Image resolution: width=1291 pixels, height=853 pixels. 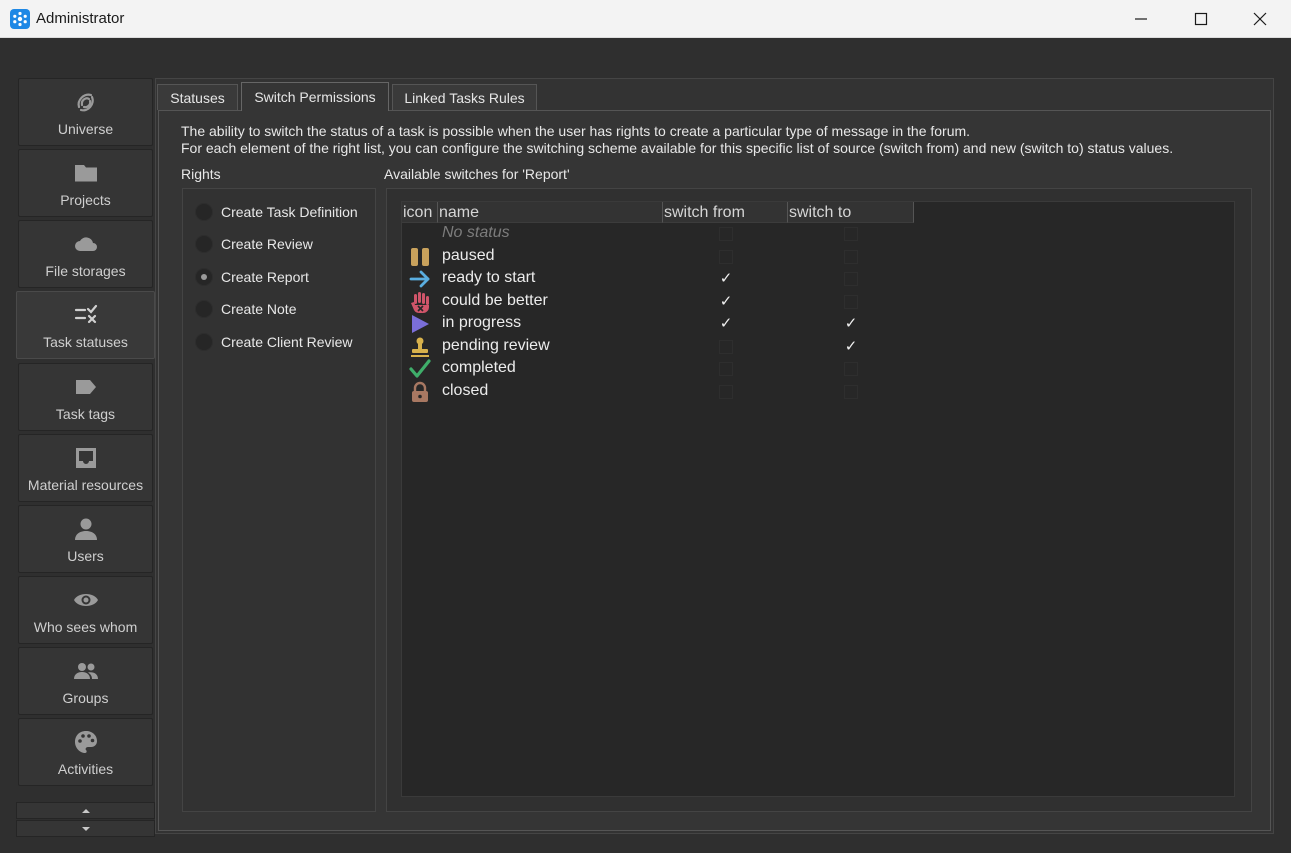 I want to click on status-name: closed, so click(x=465, y=390).